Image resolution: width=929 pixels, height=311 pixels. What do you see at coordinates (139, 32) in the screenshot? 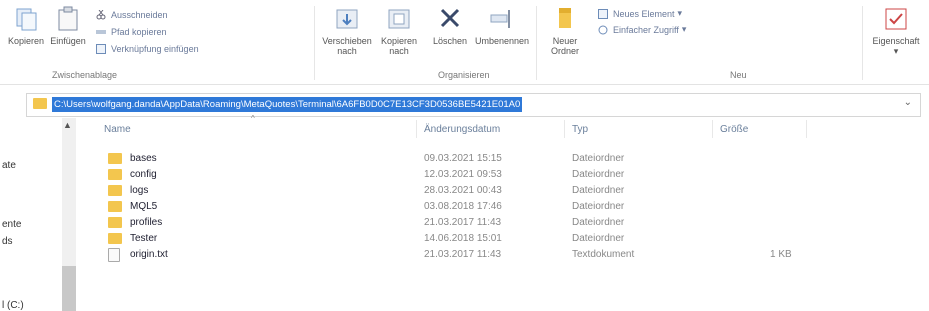
I see `copy-path-label: Pfad kopieren` at bounding box center [139, 32].